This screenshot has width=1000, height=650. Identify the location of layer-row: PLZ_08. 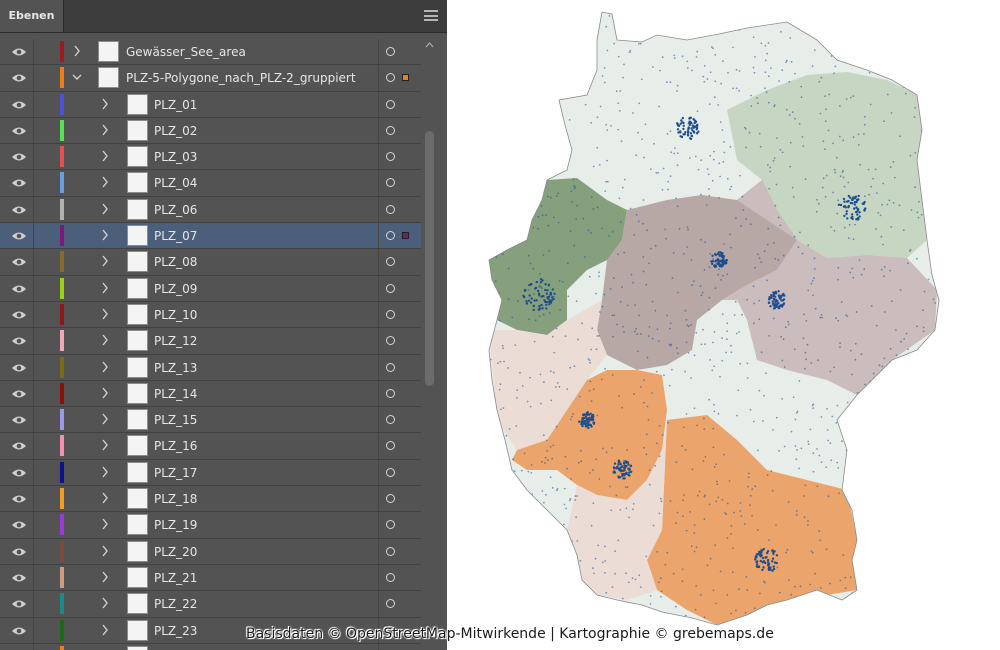
(210, 262).